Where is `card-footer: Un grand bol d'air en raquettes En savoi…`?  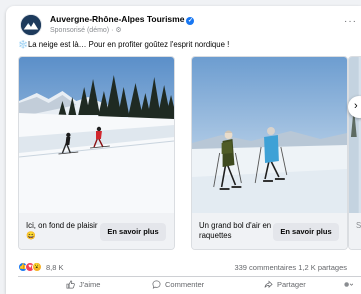 card-footer: Un grand bol d'air en raquettes En savoi… is located at coordinates (269, 231).